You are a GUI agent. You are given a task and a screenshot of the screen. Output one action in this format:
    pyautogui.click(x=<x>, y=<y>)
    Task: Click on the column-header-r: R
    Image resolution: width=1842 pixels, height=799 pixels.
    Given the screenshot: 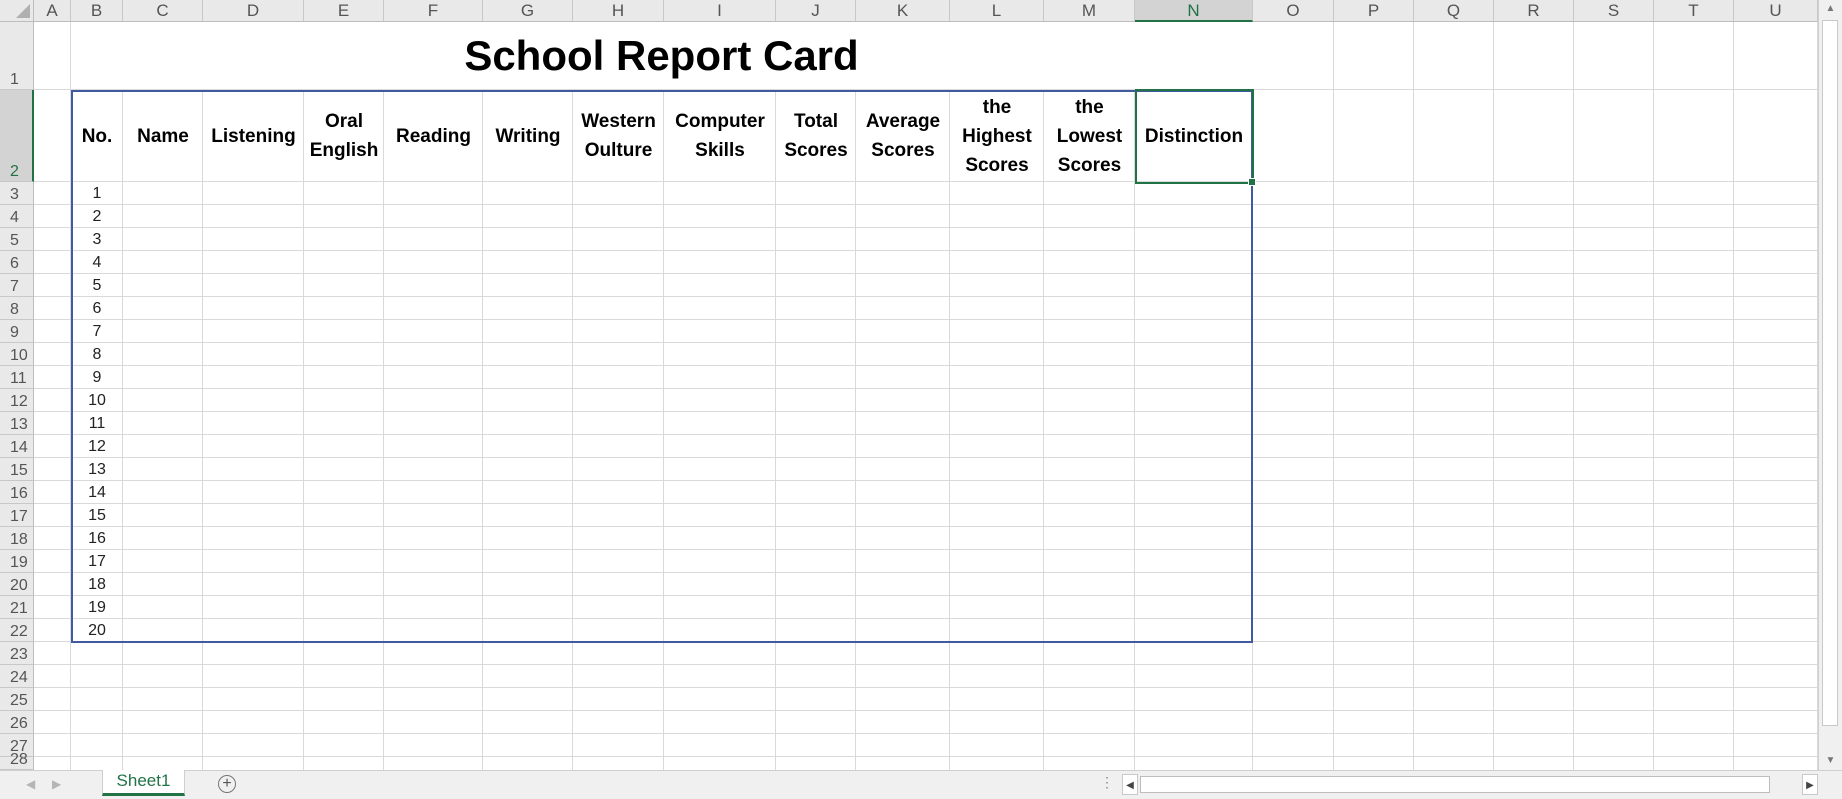 What is the action you would take?
    pyautogui.click(x=1534, y=11)
    